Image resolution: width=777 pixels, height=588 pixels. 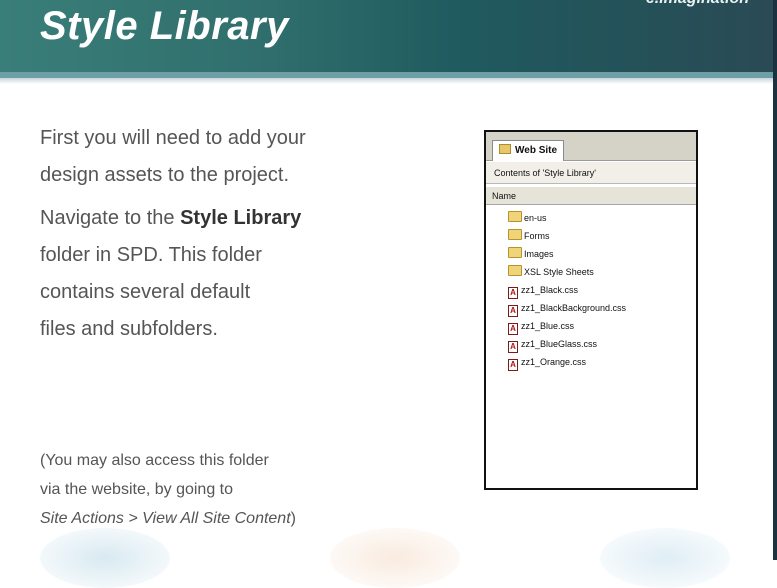 What do you see at coordinates (775, 280) in the screenshot?
I see `window-edge` at bounding box center [775, 280].